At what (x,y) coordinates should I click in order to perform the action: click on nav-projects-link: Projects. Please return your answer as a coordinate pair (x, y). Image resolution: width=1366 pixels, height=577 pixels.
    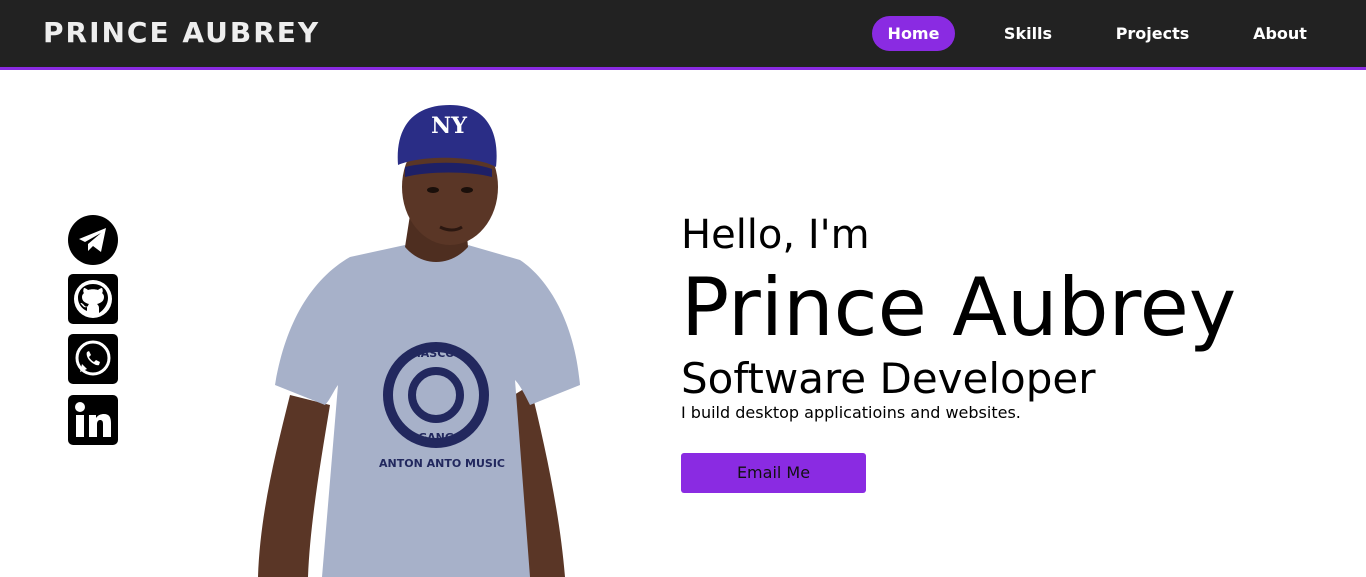
    Looking at the image, I should click on (1152, 33).